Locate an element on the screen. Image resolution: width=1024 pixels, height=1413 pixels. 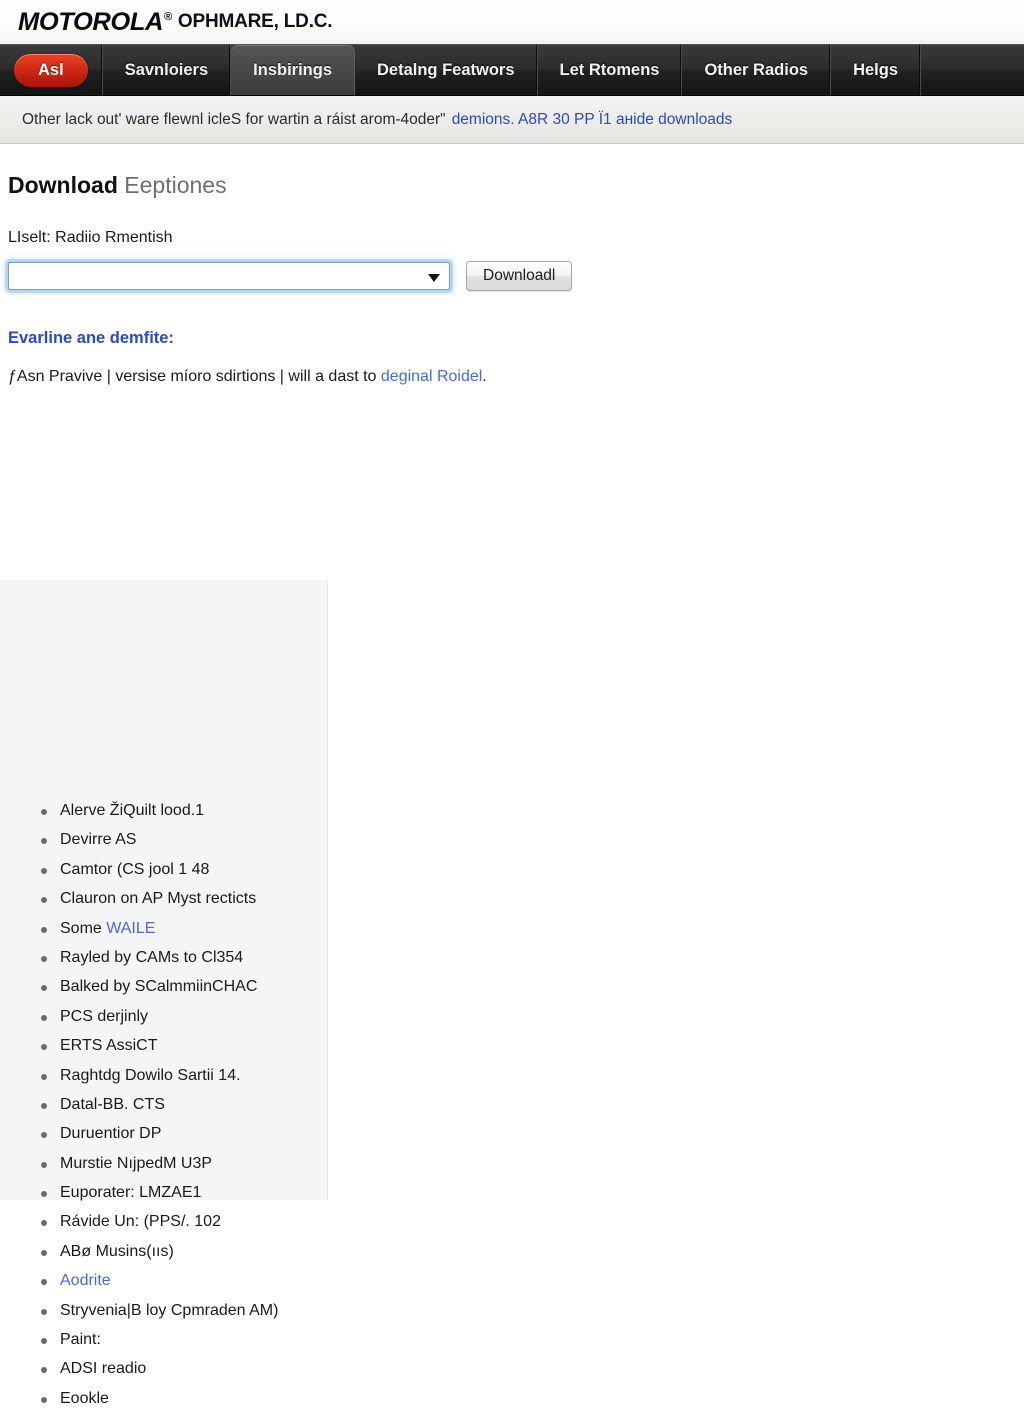
section-heading: Evarline ane demfite: is located at coordinates (91, 338).